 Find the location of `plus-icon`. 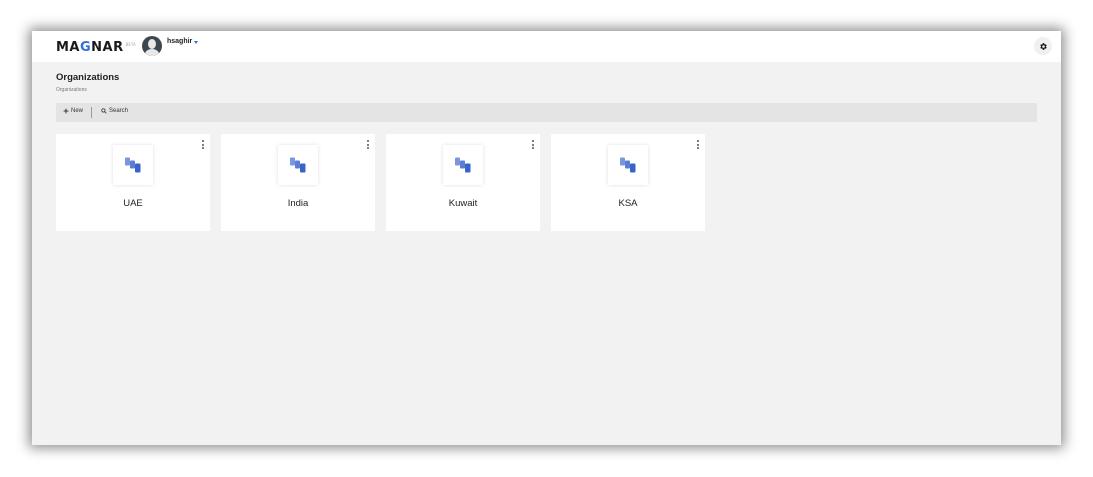

plus-icon is located at coordinates (66, 111).